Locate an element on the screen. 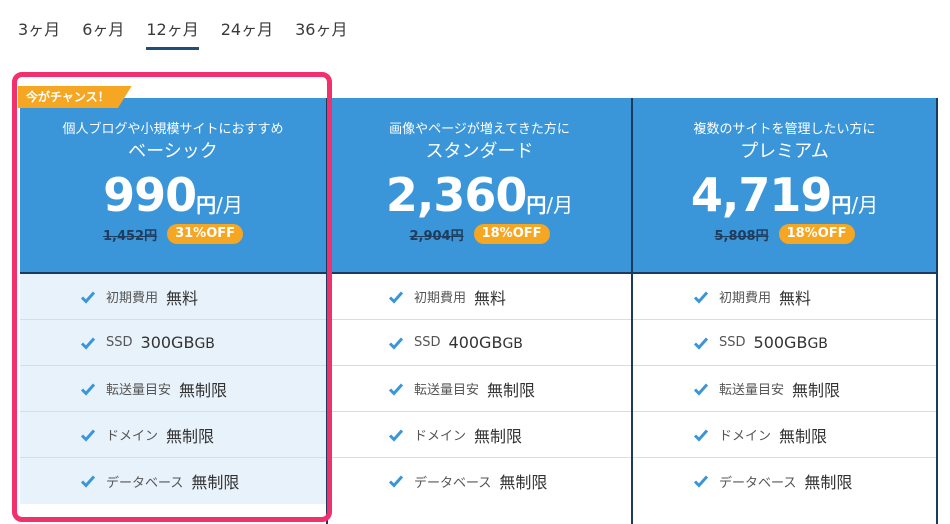  feature-value: 400GBGB is located at coordinates (486, 342).